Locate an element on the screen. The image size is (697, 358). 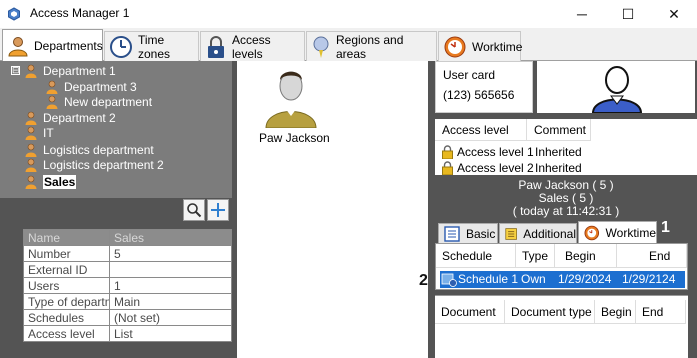
tab-departments: Departments is located at coordinates (52, 45).